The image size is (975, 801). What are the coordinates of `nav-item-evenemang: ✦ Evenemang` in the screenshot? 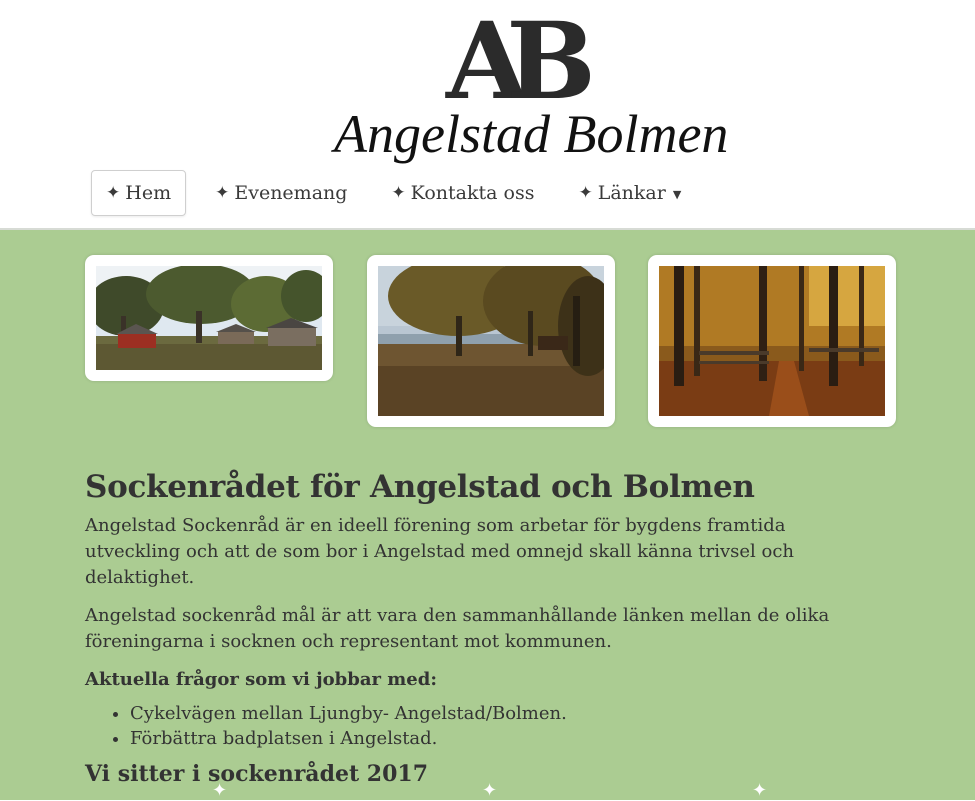 It's located at (281, 193).